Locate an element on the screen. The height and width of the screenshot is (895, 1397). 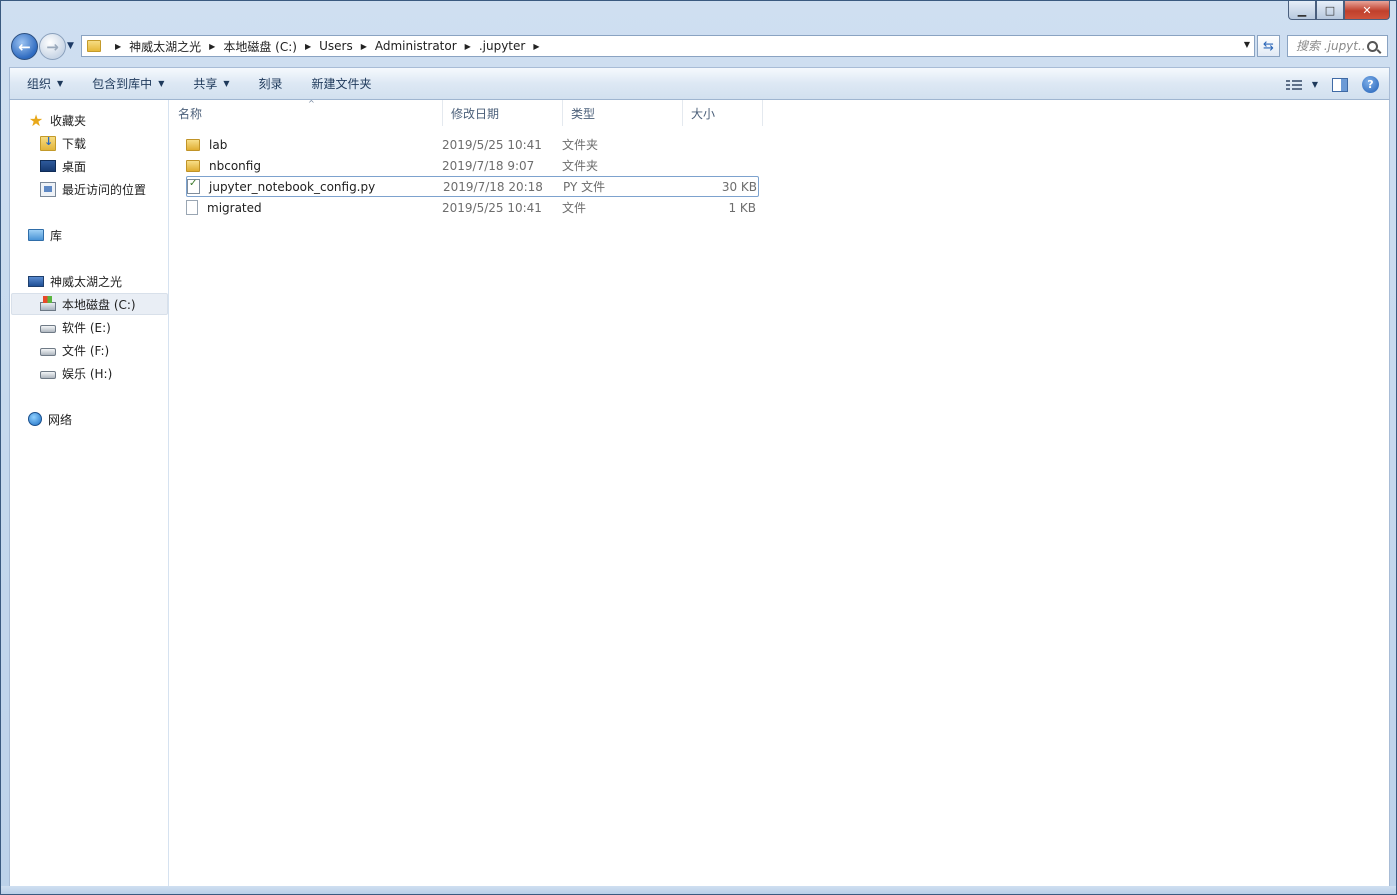
close-button: ✕ is located at coordinates (1367, 10).